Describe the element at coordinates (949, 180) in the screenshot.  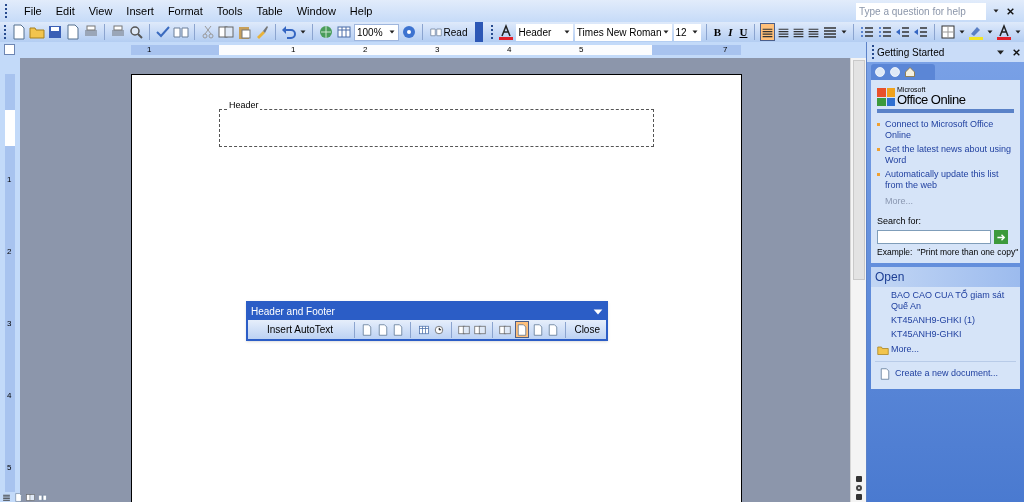
I see `link: Automatically update this list from the web` at that location.